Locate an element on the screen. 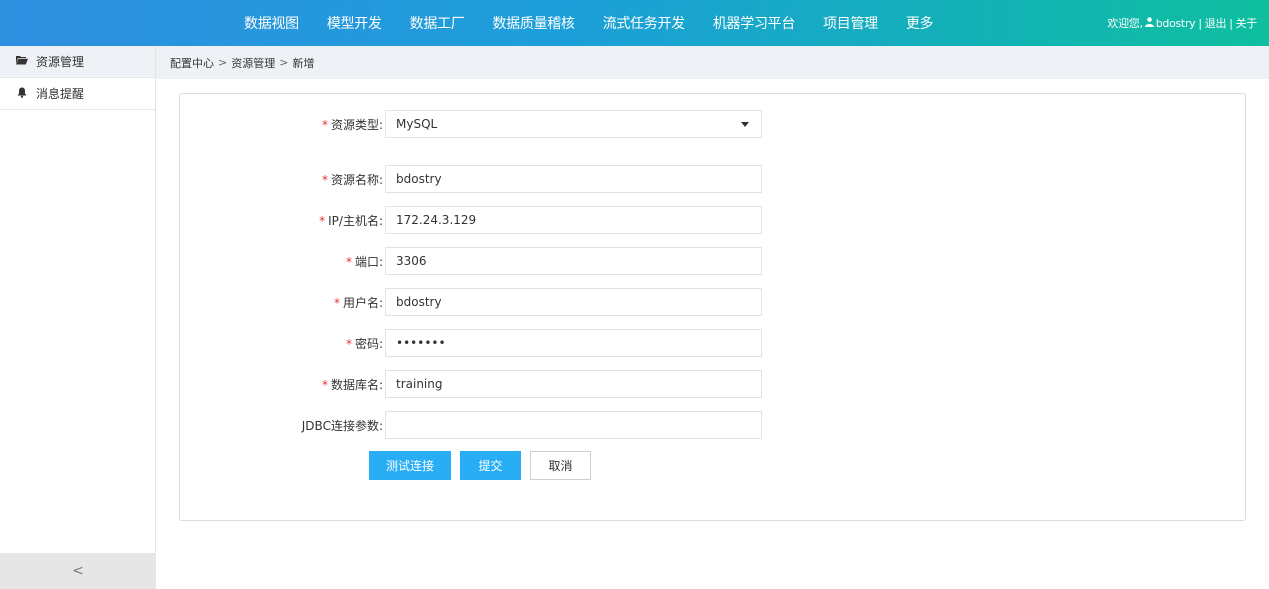 The height and width of the screenshot is (589, 1269). database-input is located at coordinates (578, 384).